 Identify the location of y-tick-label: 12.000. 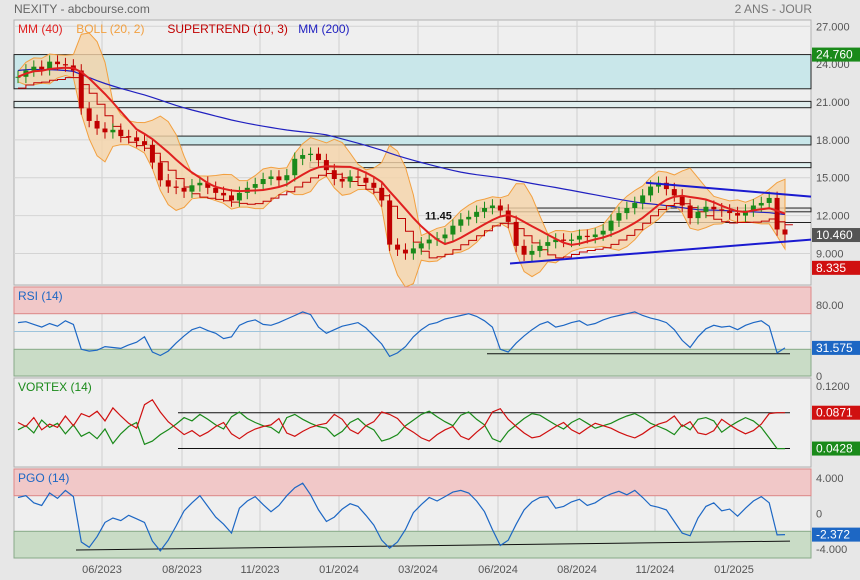
(833, 217).